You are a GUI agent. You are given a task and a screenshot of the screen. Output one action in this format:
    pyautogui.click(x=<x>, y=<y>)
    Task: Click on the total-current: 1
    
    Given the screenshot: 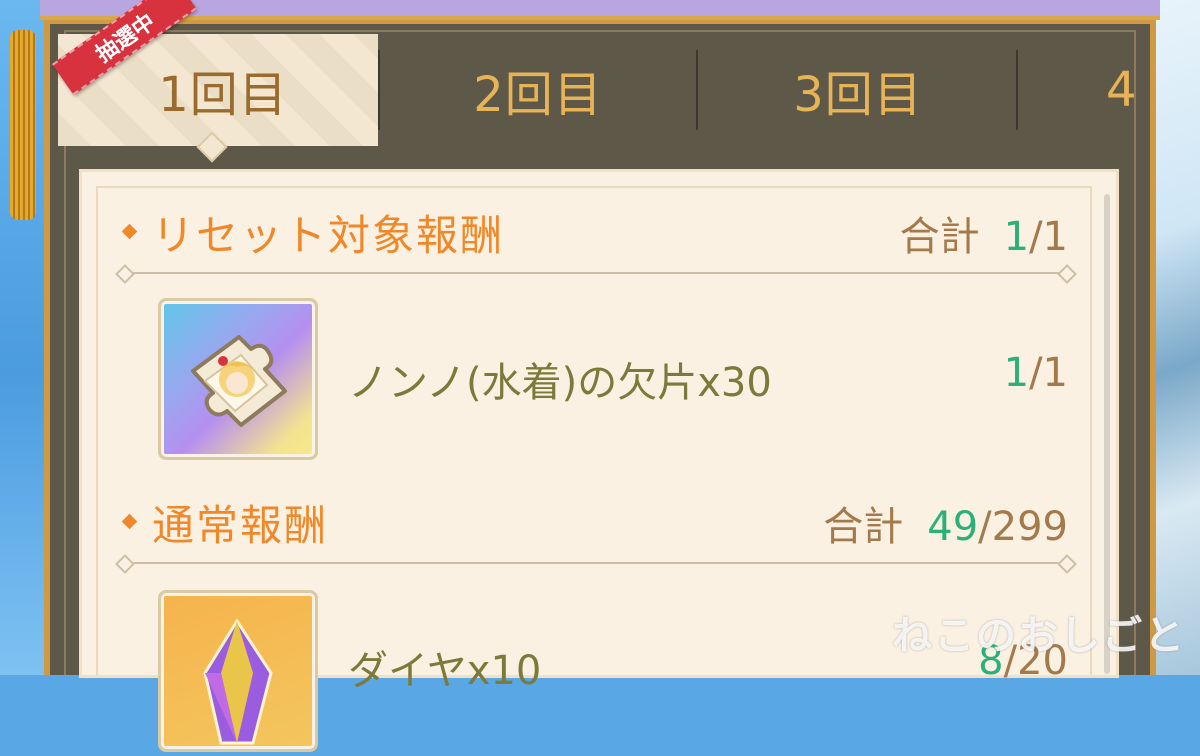 What is the action you would take?
    pyautogui.click(x=1016, y=237)
    